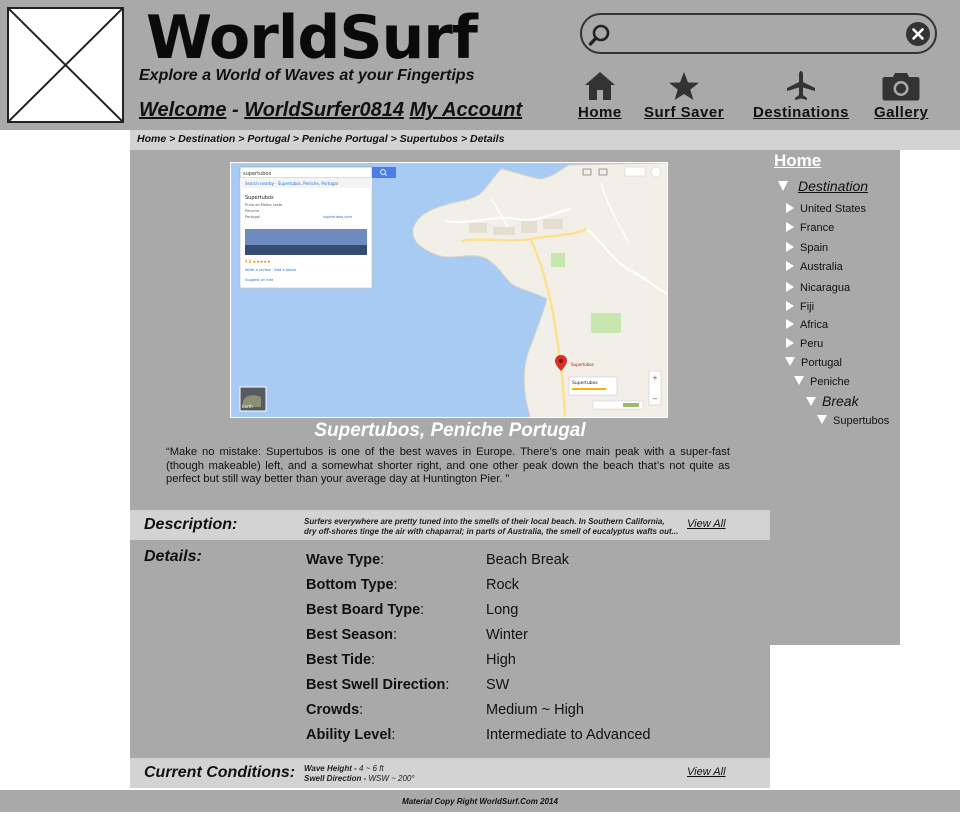 This screenshot has width=960, height=817. I want to click on sidebar-item-label: Spain, so click(814, 248).